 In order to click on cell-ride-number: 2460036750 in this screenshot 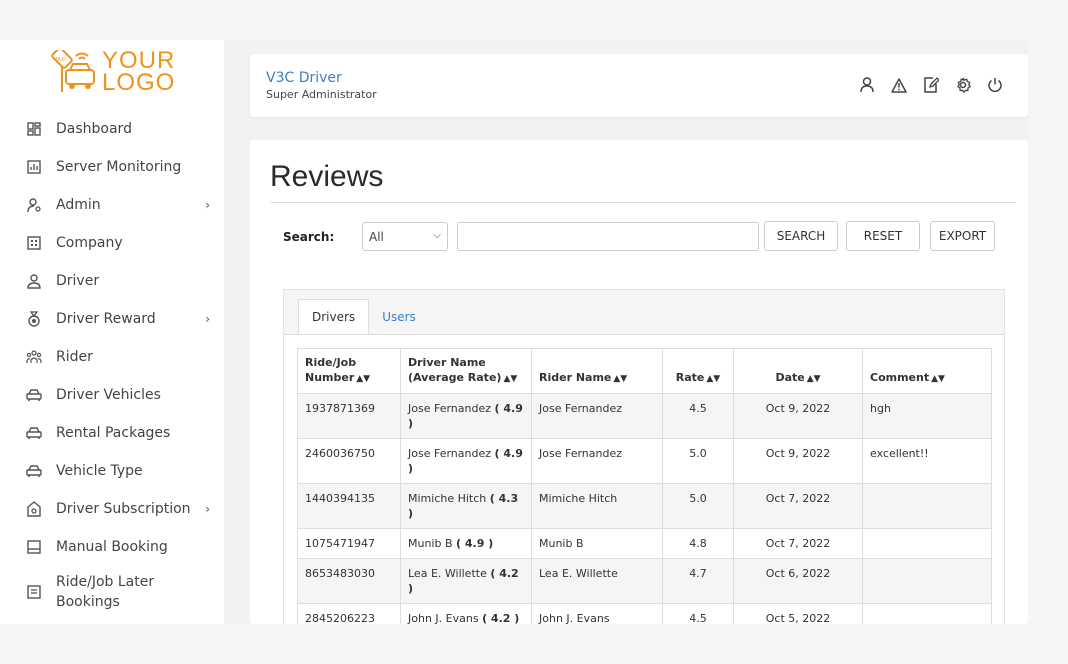, I will do `click(349, 461)`.